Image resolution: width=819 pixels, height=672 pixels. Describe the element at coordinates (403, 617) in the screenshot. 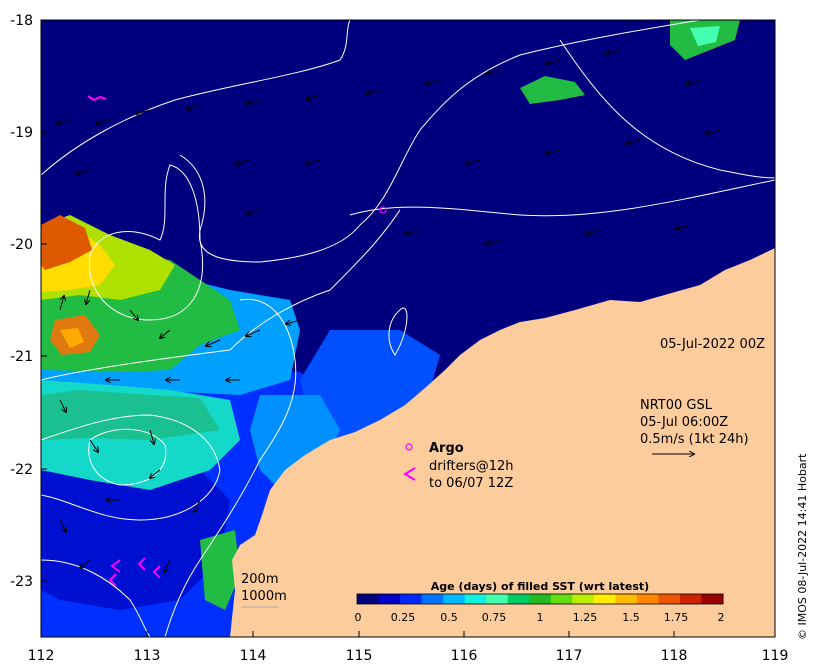

I see `colorbar-tick-label: 0.25` at that location.